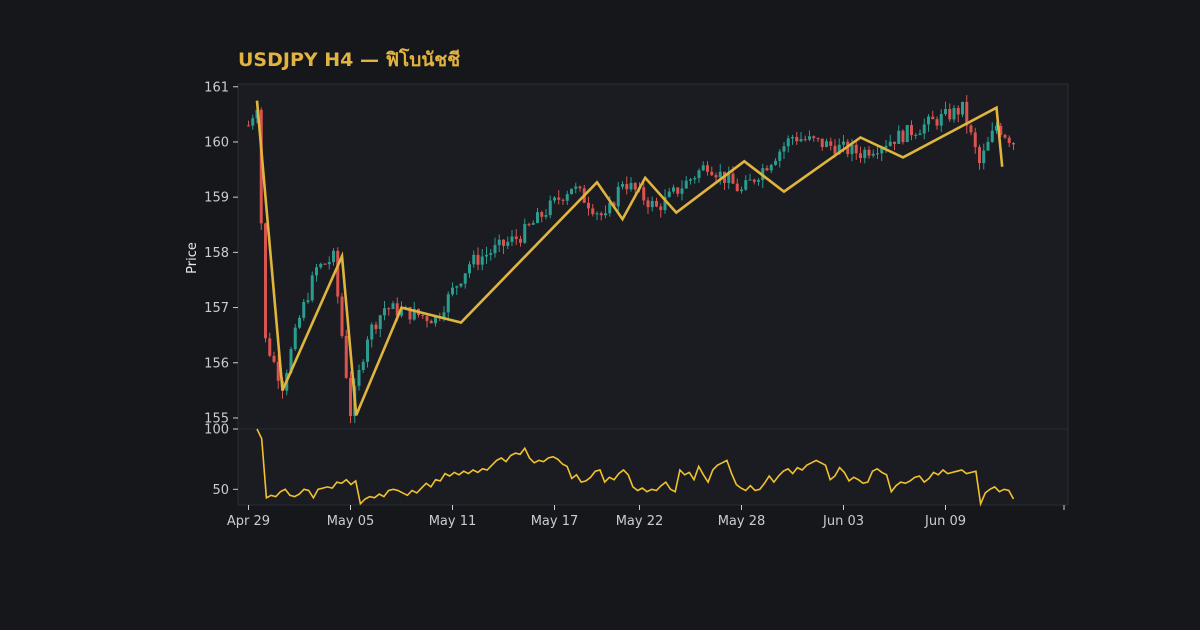  I want to click on x-tick-label: May 17, so click(555, 521).